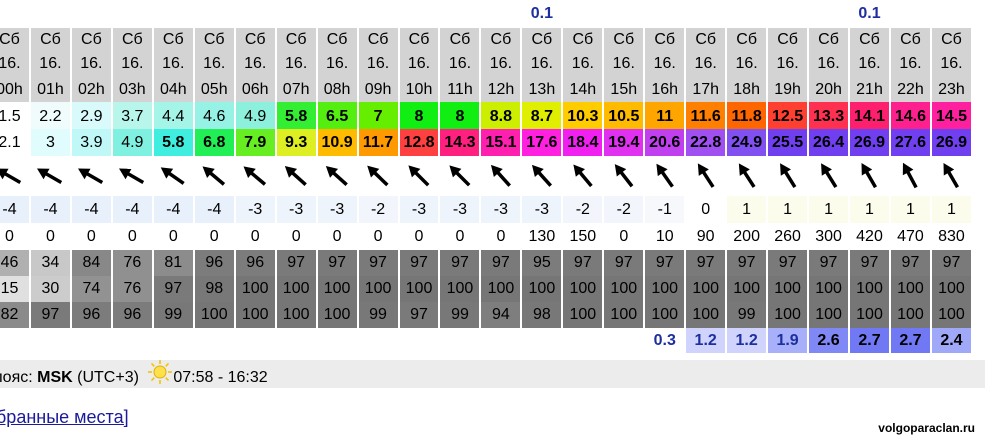 The image size is (985, 440). Describe the element at coordinates (706, 89) in the screenshot. I see `hour-cell: 17h` at that location.